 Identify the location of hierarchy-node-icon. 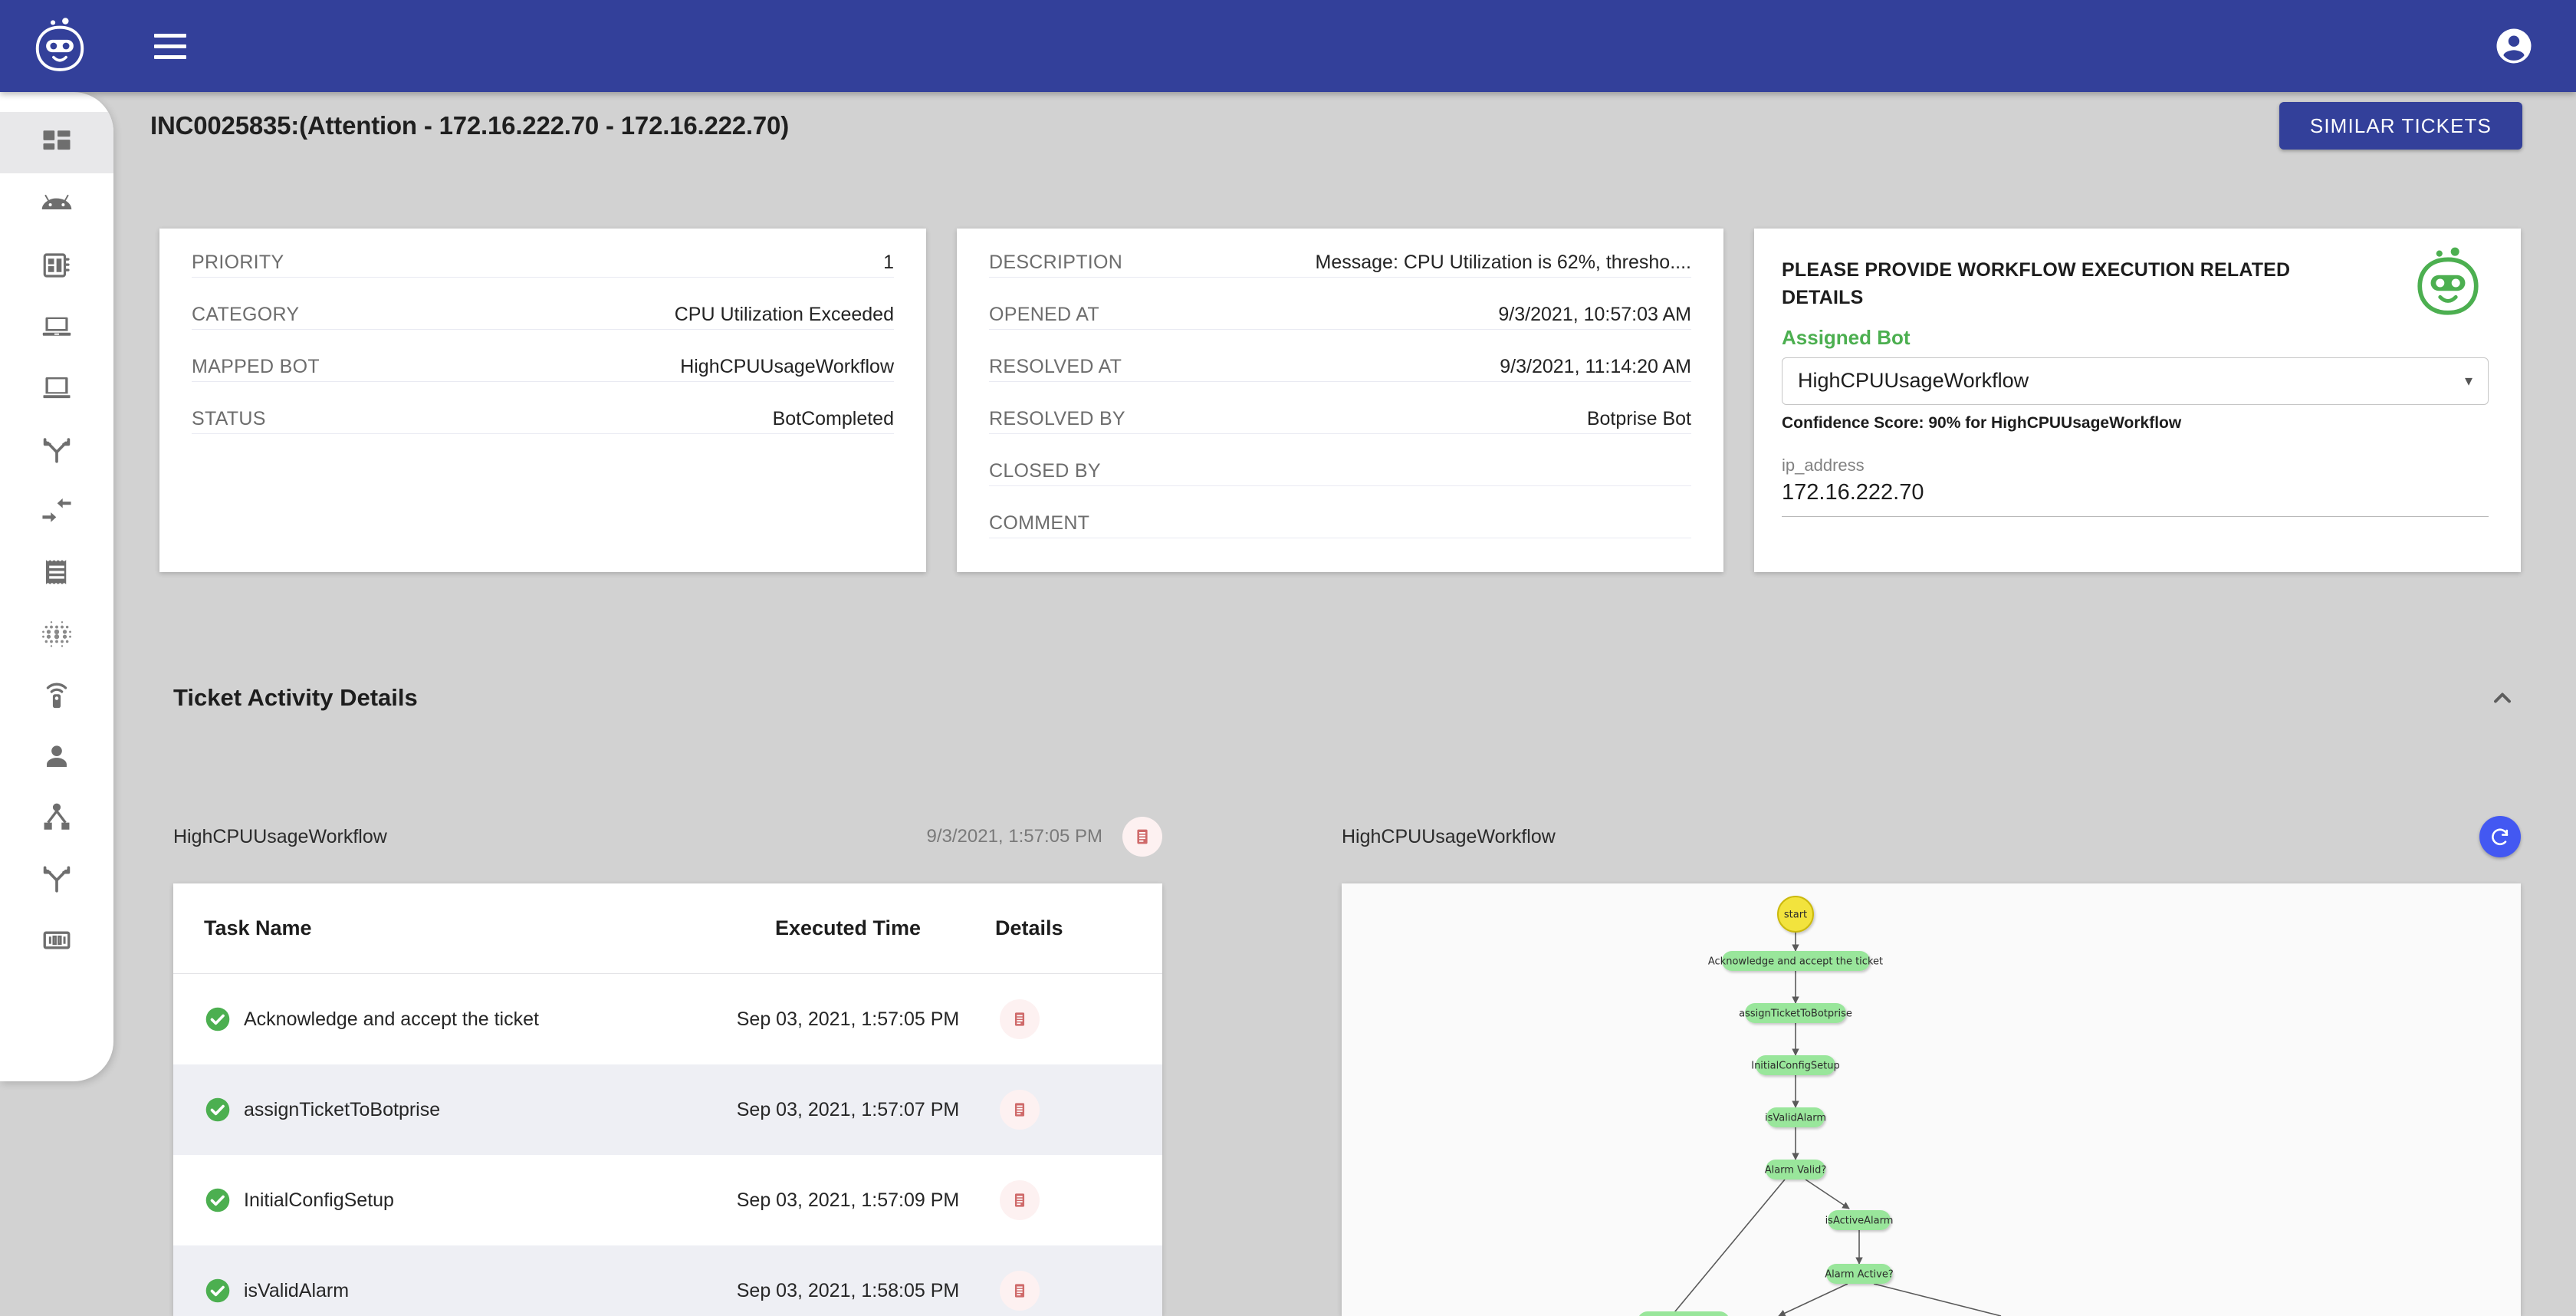
(57, 817).